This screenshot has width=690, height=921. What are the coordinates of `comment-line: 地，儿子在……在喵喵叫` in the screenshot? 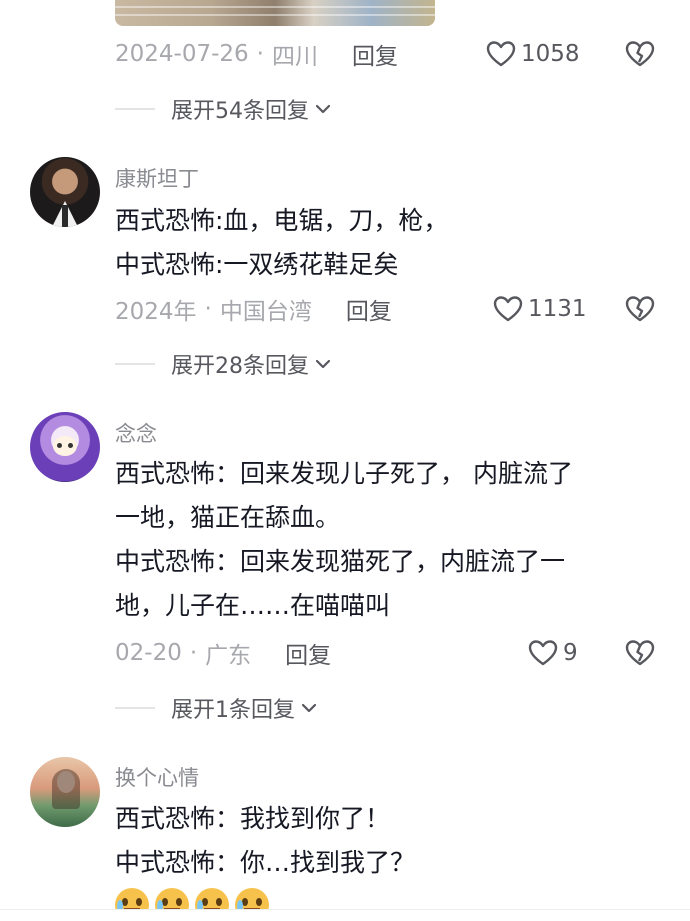 It's located at (253, 605).